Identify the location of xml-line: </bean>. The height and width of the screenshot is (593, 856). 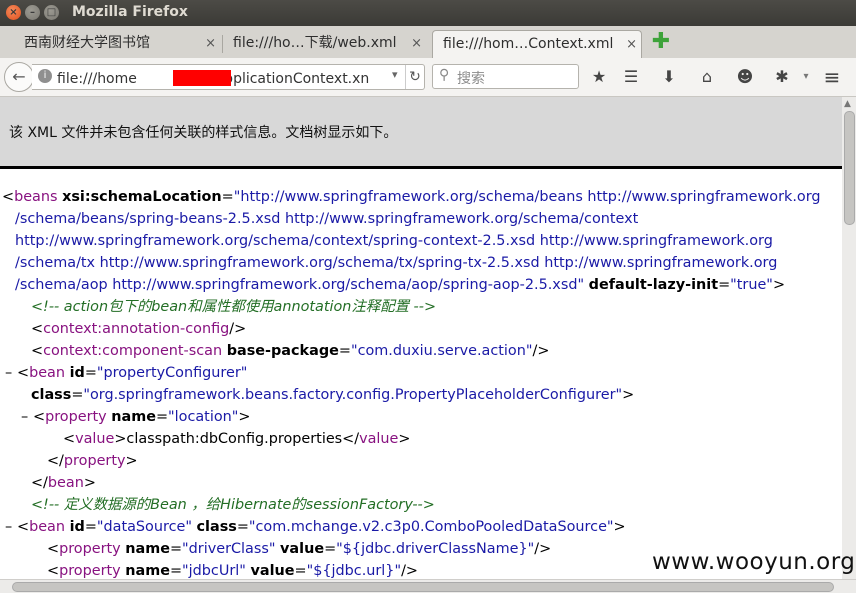
(63, 483).